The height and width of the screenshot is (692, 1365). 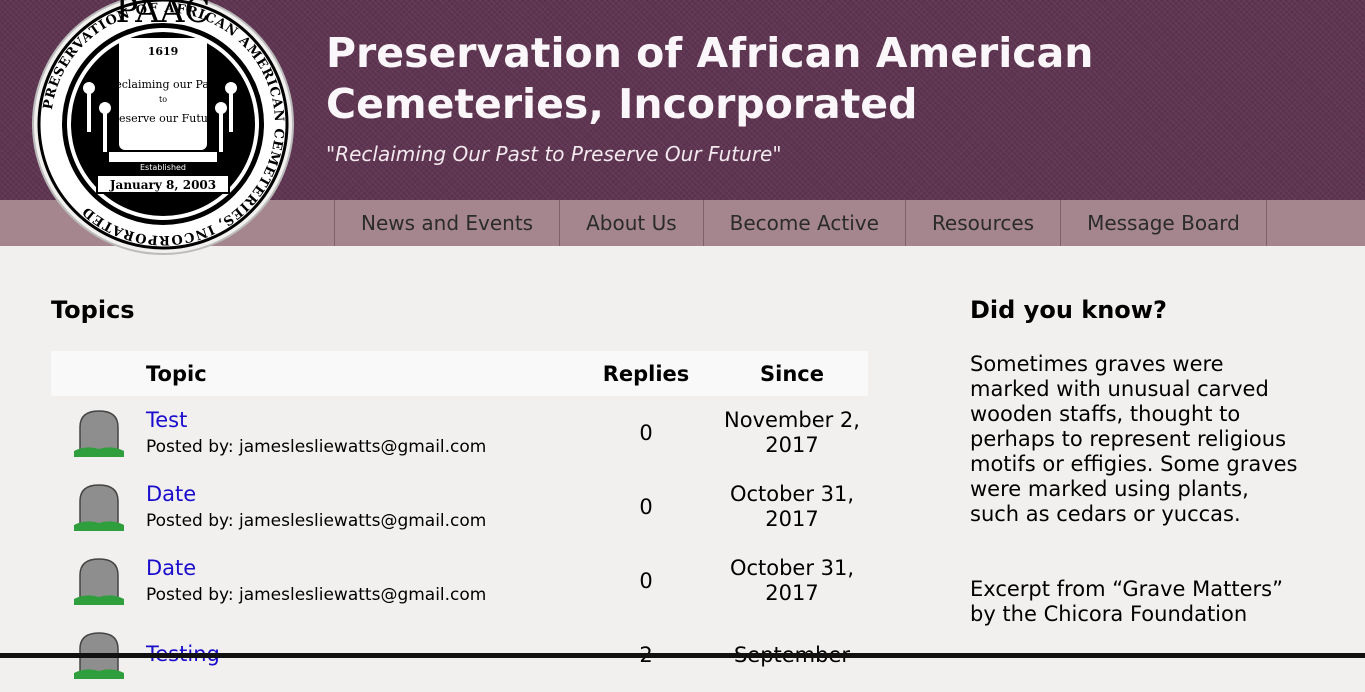 What do you see at coordinates (163, 51) in the screenshot?
I see `logo-year: 1619` at bounding box center [163, 51].